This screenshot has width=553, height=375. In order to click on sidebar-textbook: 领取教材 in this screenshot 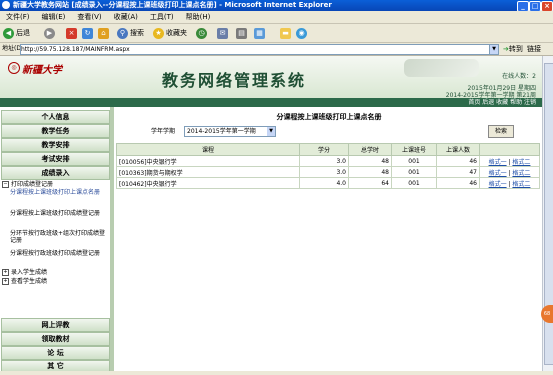, I will do `click(55, 339)`.